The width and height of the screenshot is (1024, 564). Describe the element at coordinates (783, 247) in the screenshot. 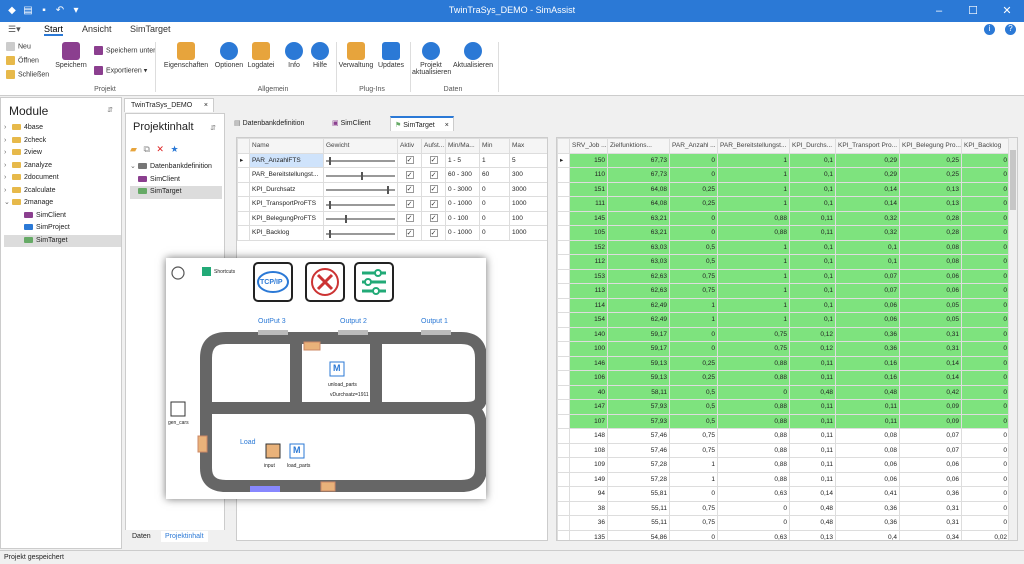

I see `results-row: 152 63,03 0,5 1 0,1 0,1 0,08 0` at that location.